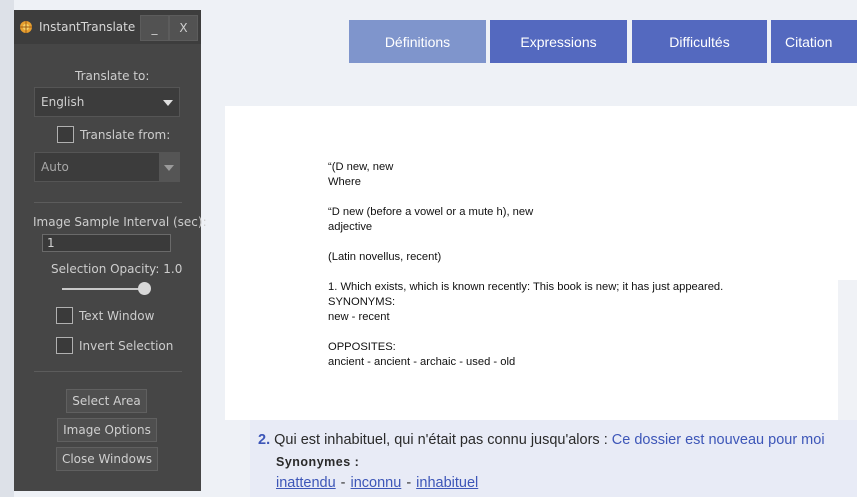 The image size is (857, 497). I want to click on minimize-button: _, so click(154, 28).